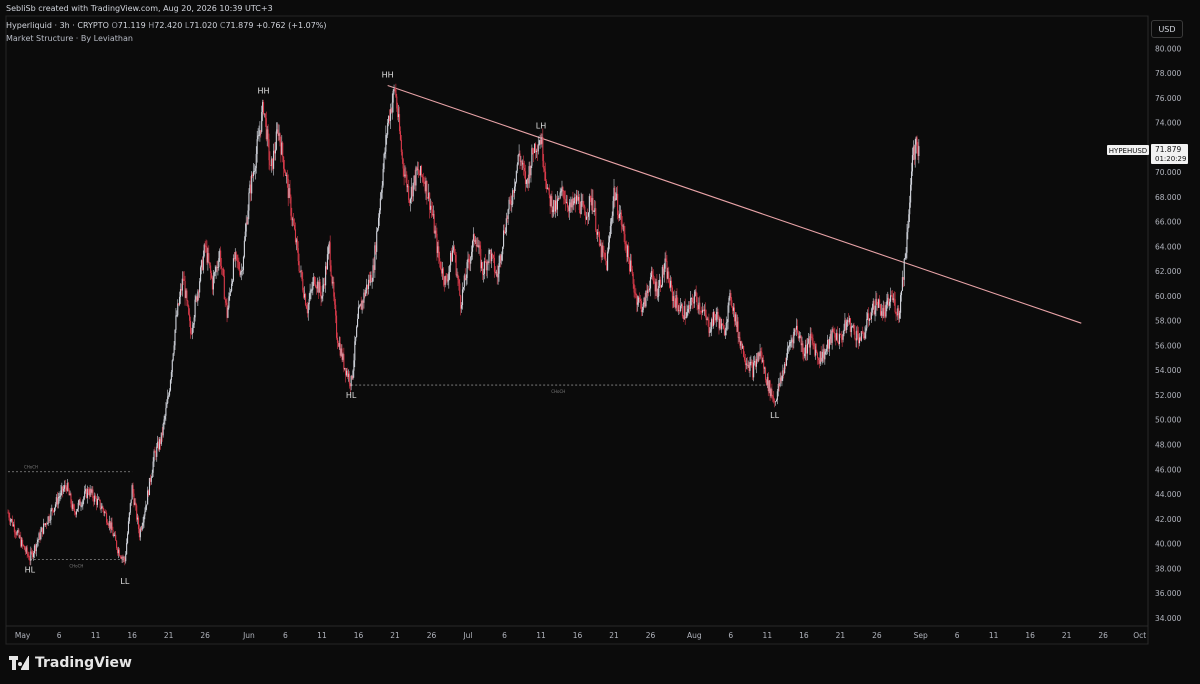 The height and width of the screenshot is (684, 1200). I want to click on ohlc-high: H72.420, so click(165, 25).